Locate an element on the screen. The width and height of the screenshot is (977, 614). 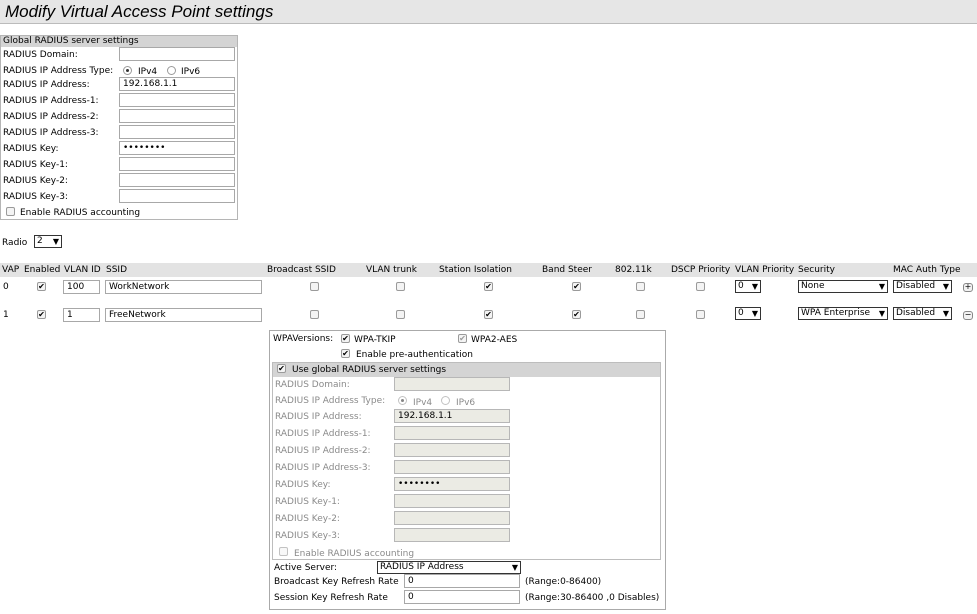
vap-radius-key3-input is located at coordinates (452, 535).